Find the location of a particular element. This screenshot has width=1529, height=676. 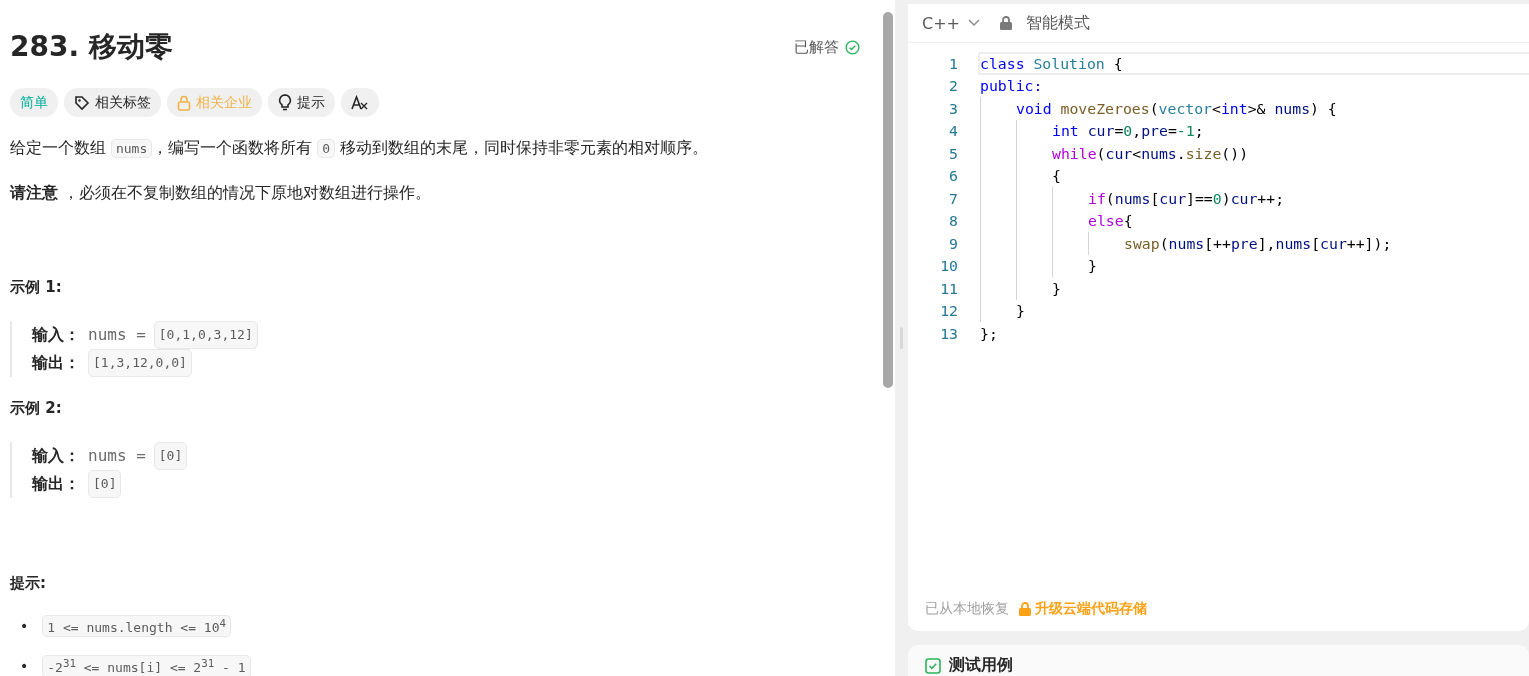

solved-status: 已解答 is located at coordinates (832, 47).